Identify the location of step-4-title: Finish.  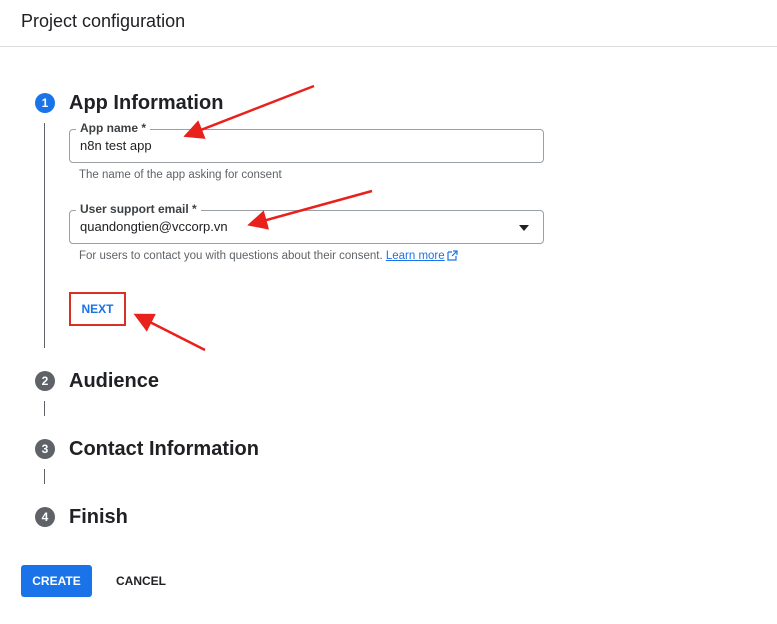
(98, 517).